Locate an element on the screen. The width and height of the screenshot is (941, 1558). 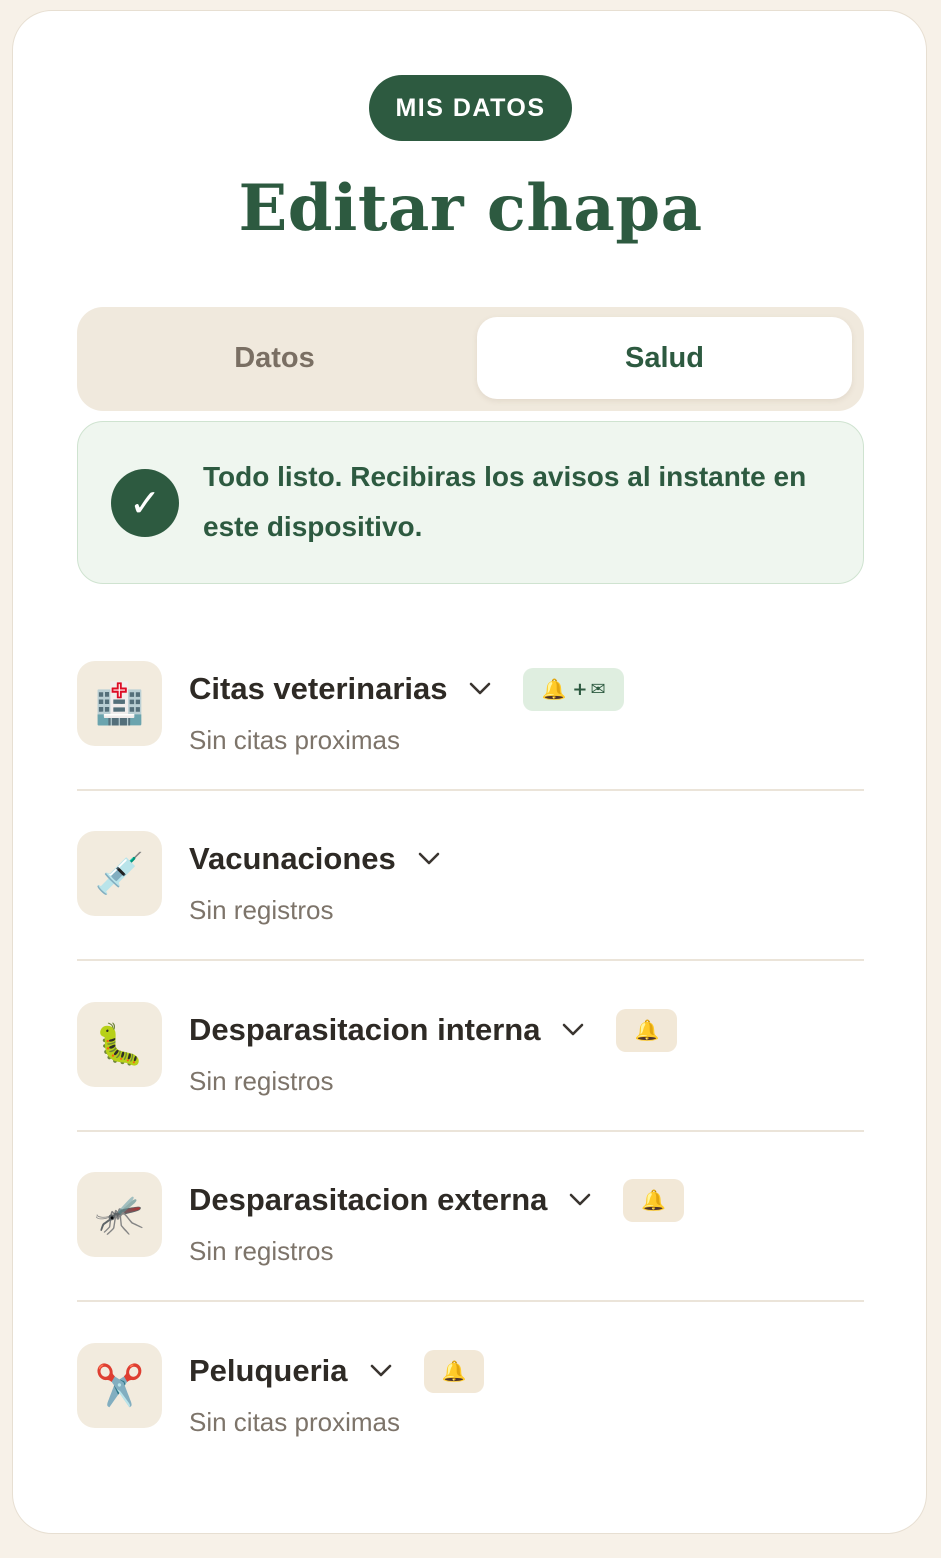
hospital-icon: 🏥 is located at coordinates (119, 703).